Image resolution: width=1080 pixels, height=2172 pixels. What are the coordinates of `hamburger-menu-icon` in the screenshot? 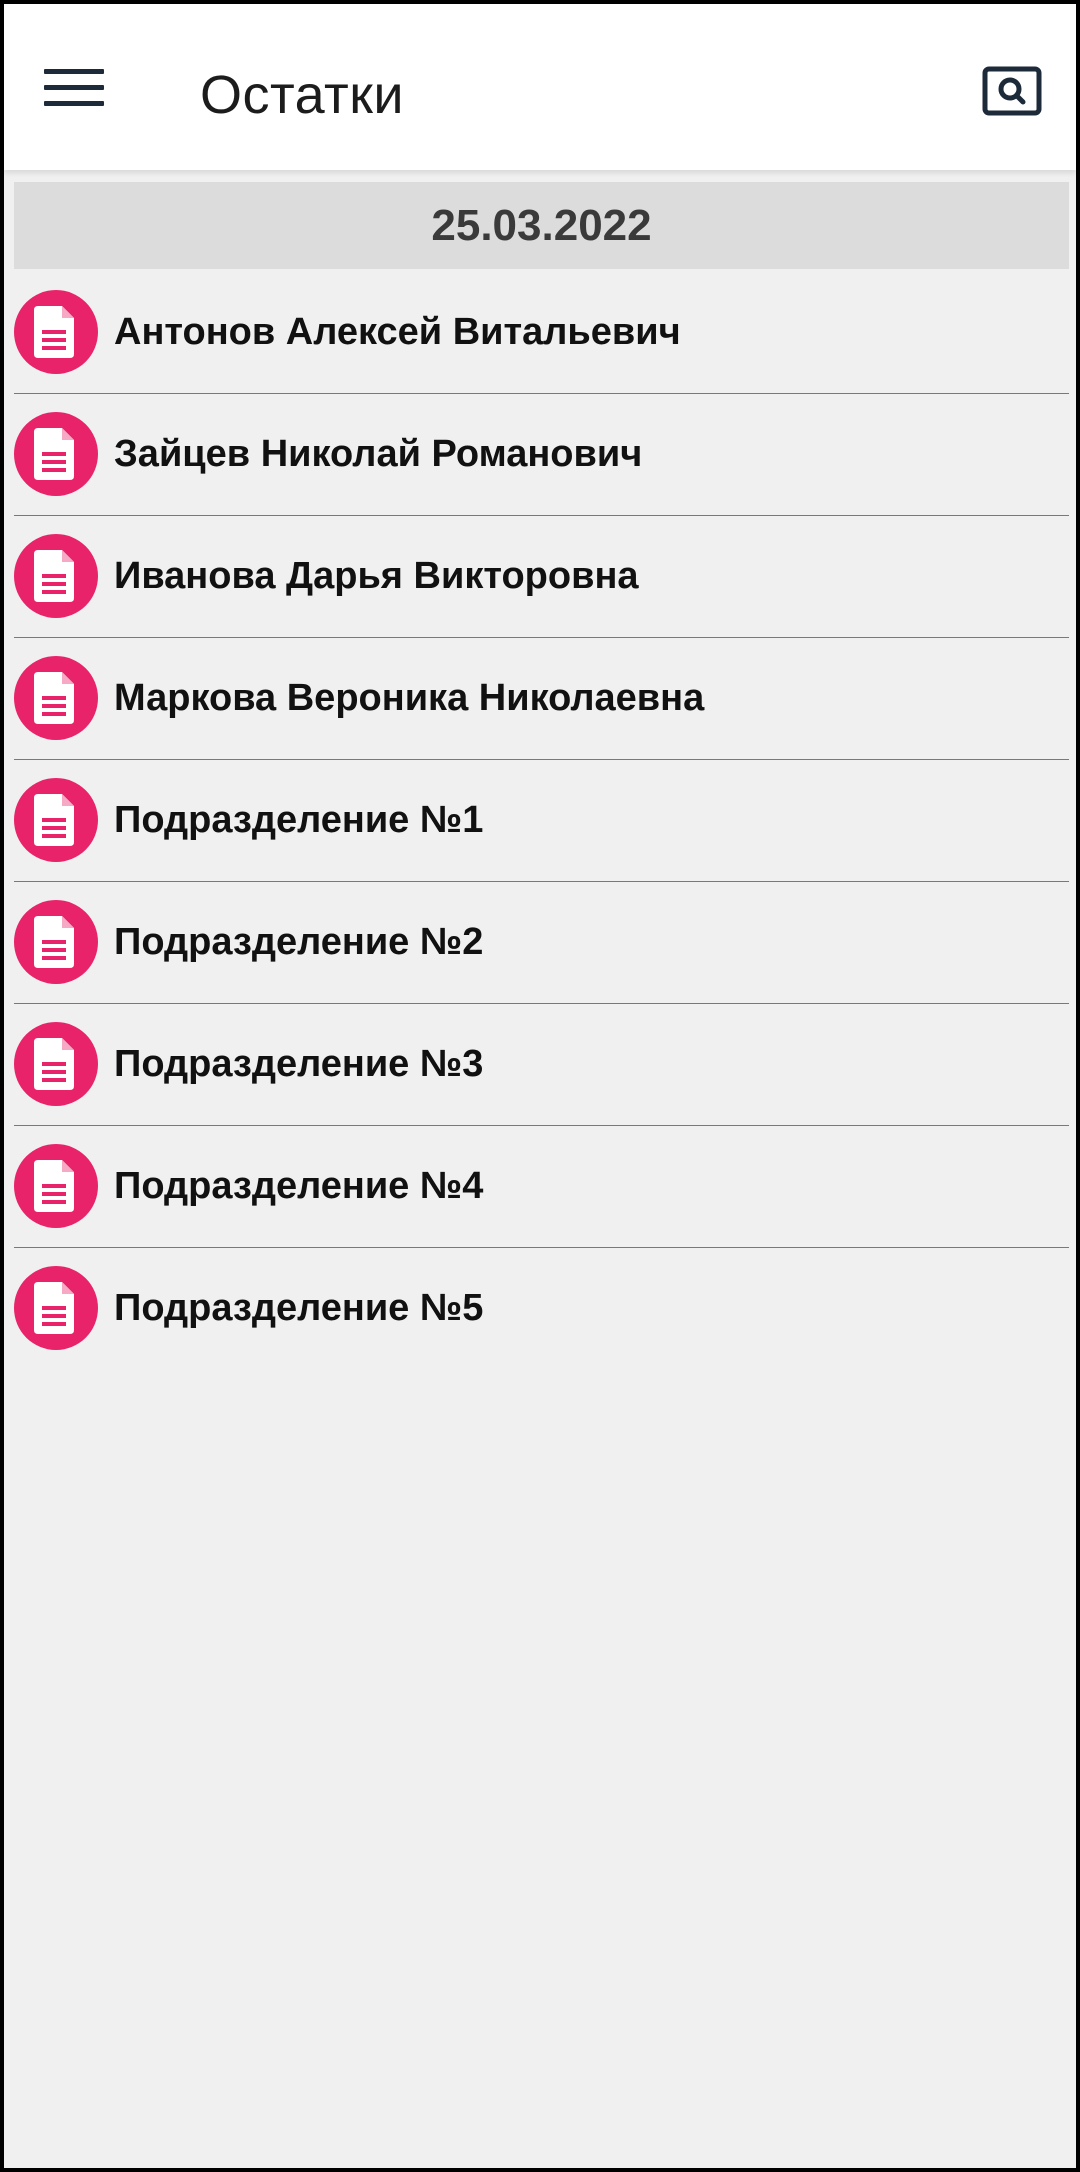 It's located at (74, 87).